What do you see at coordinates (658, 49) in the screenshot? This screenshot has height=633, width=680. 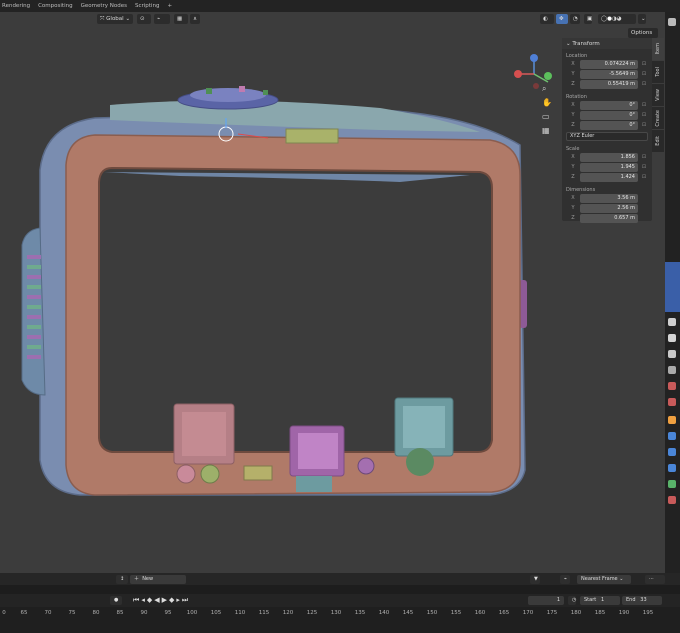 I see `tab-item: Item` at bounding box center [658, 49].